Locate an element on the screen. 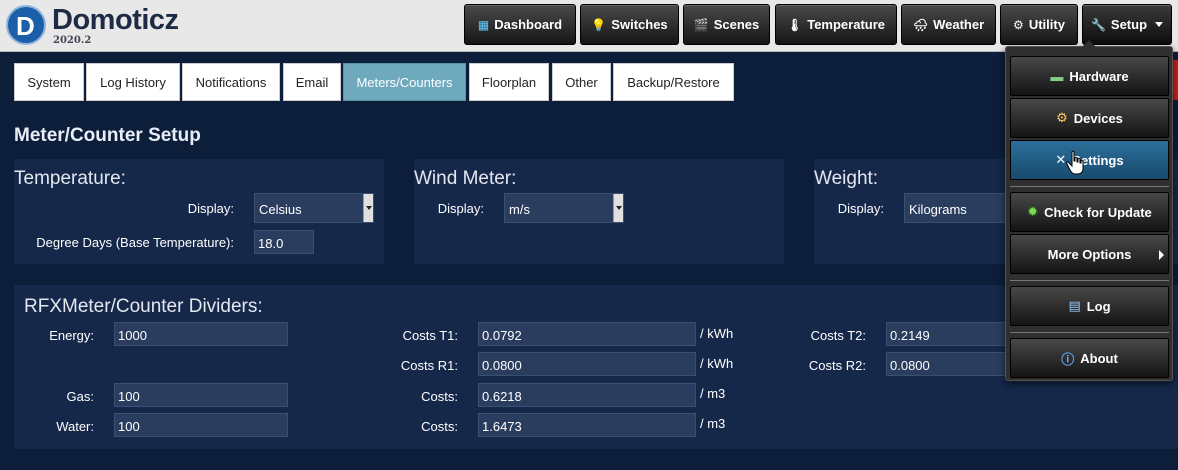  tab-notifications: Notifications is located at coordinates (231, 82).